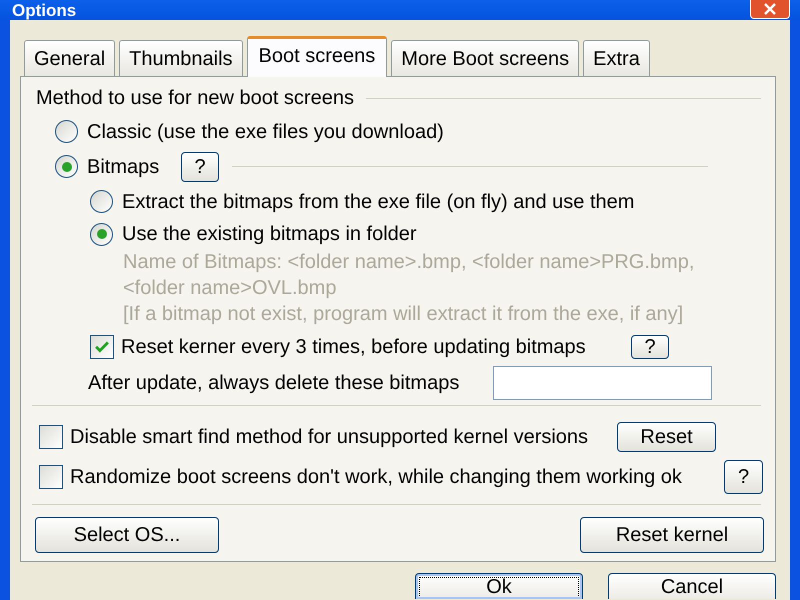  What do you see at coordinates (269, 234) in the screenshot?
I see `radio-label: Use the existing bitmaps in folder` at bounding box center [269, 234].